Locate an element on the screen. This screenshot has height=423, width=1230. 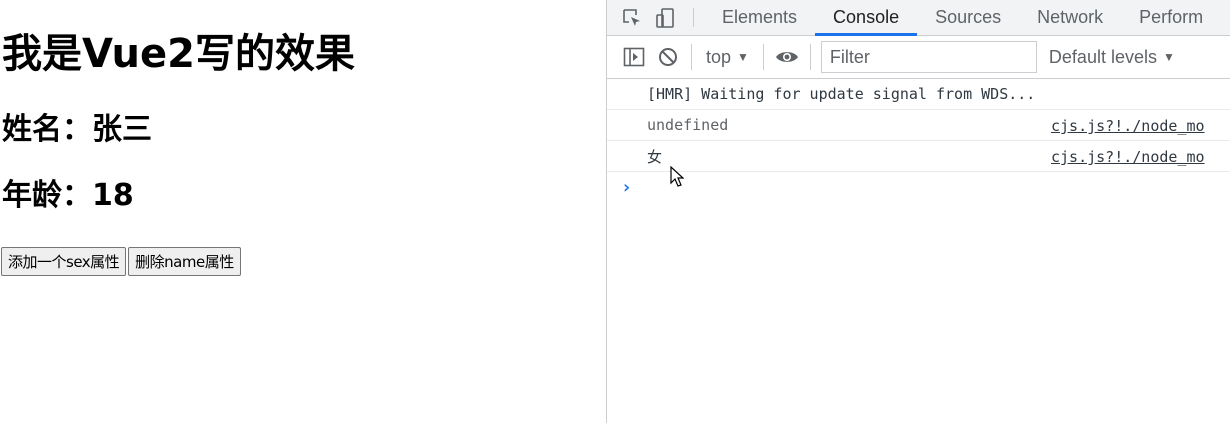
console-message: 女 cjs.js?!./node_mo is located at coordinates (918, 156).